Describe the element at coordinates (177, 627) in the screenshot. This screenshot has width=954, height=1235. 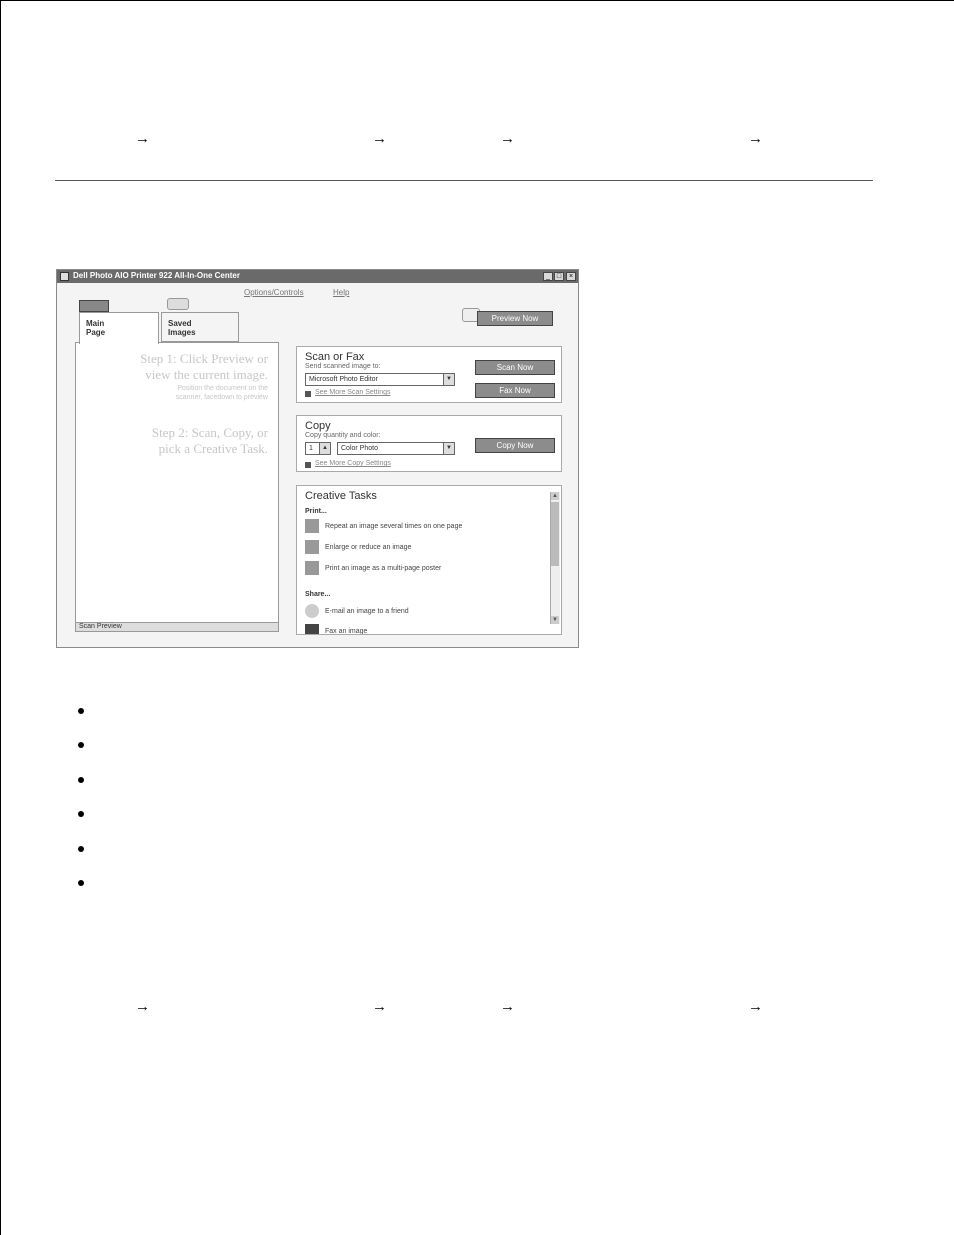
I see `status-bar: Scan Preview` at that location.